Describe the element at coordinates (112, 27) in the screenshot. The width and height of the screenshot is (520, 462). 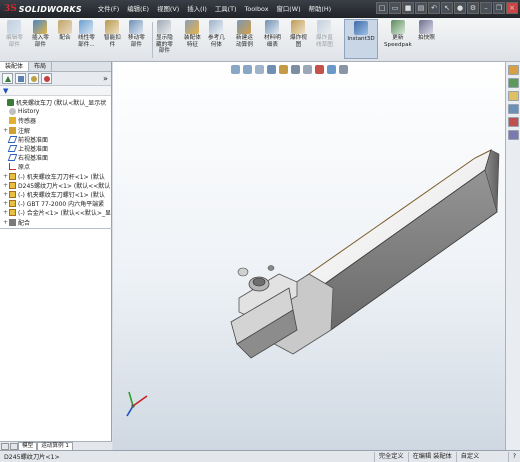
I see `smart-fasteners-icon` at that location.